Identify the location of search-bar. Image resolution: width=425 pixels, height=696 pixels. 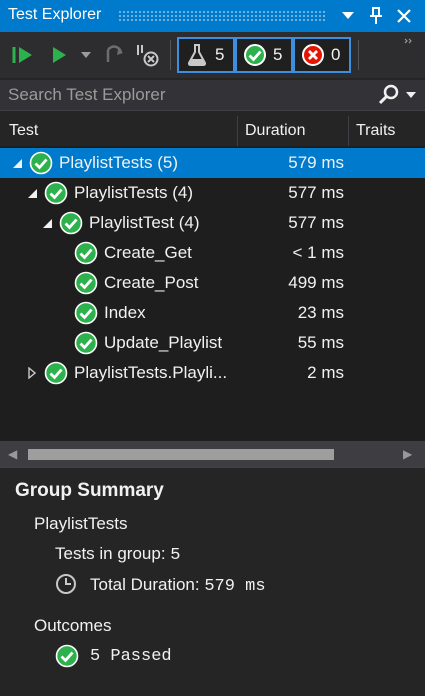
(212, 95).